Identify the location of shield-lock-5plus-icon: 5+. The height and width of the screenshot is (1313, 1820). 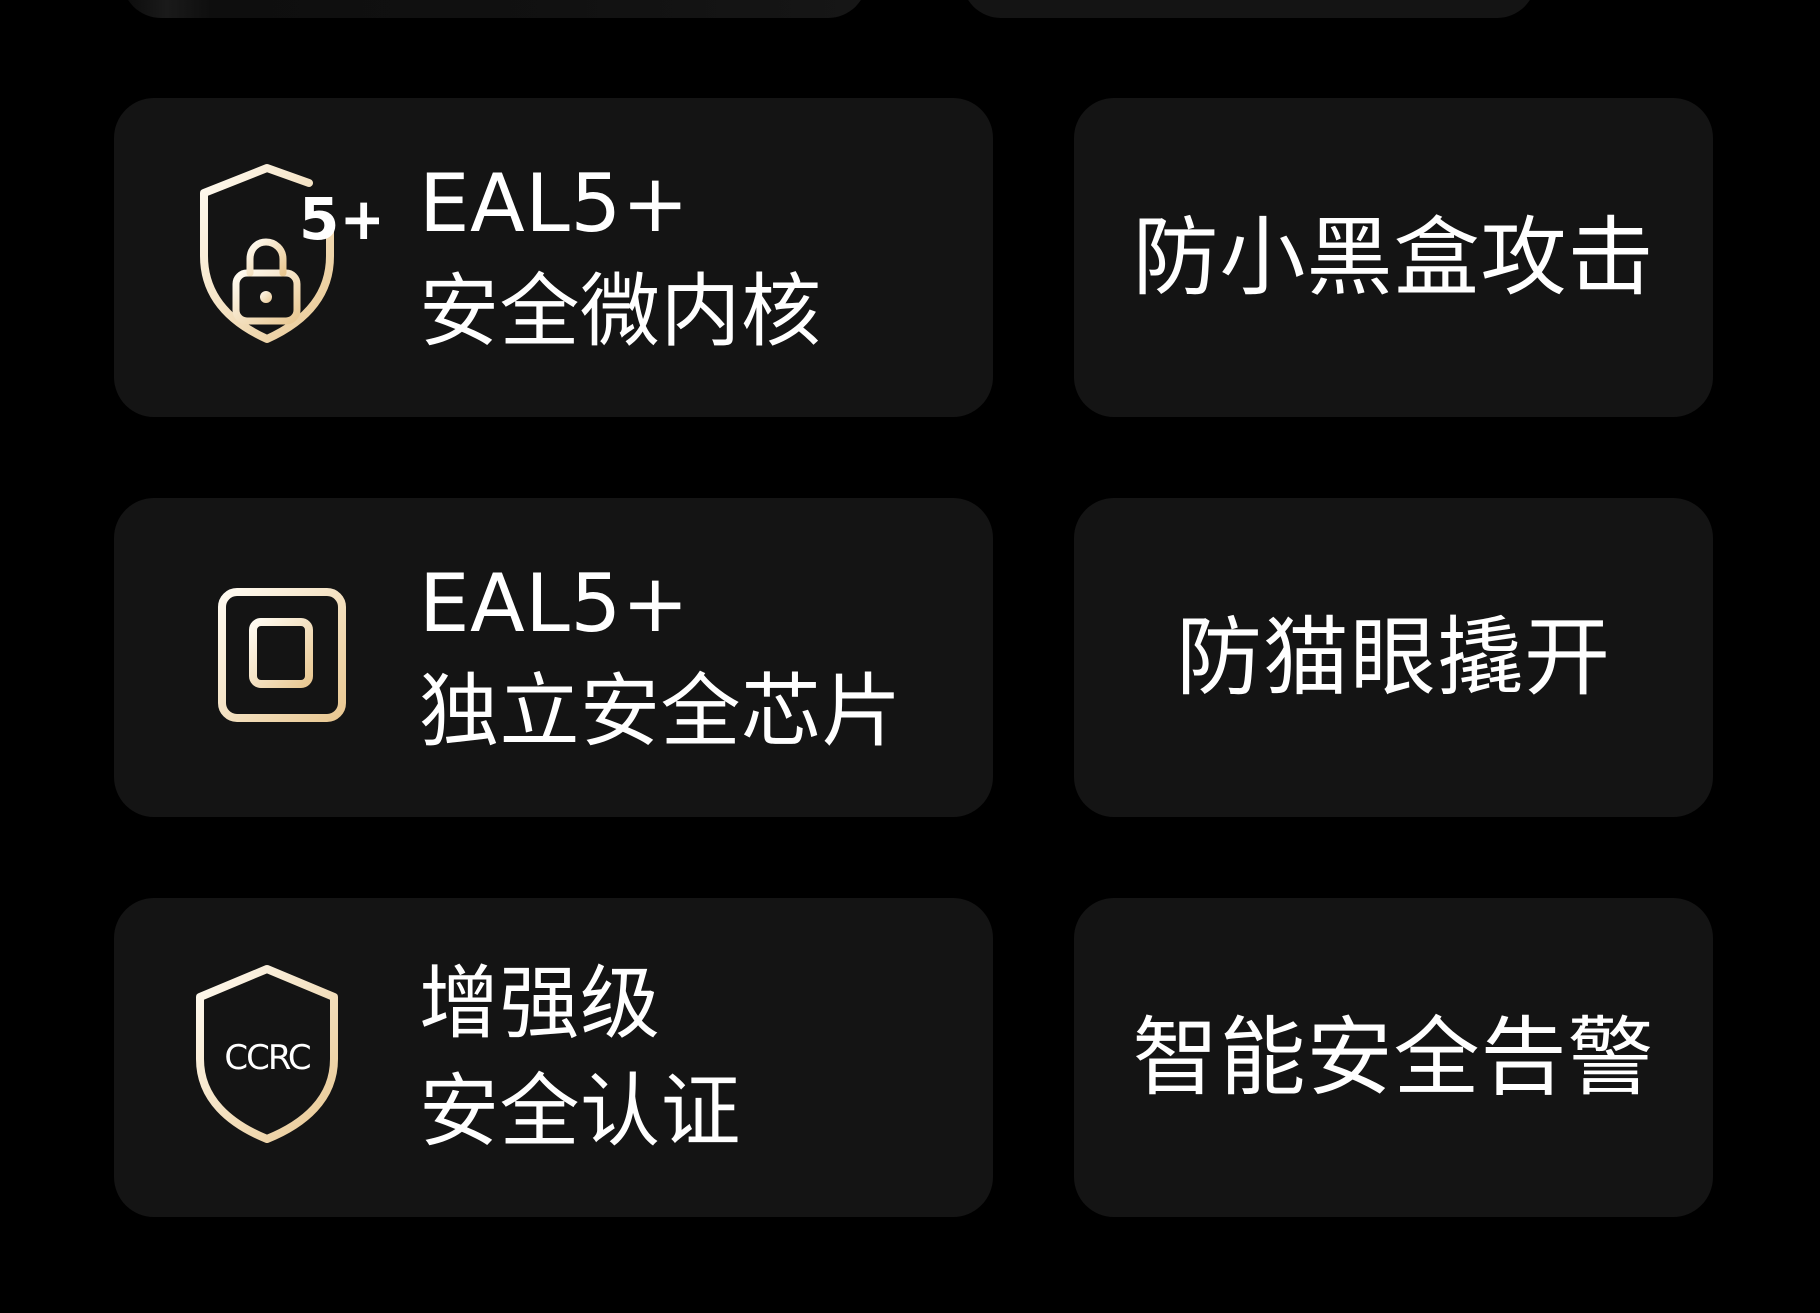
(283, 258).